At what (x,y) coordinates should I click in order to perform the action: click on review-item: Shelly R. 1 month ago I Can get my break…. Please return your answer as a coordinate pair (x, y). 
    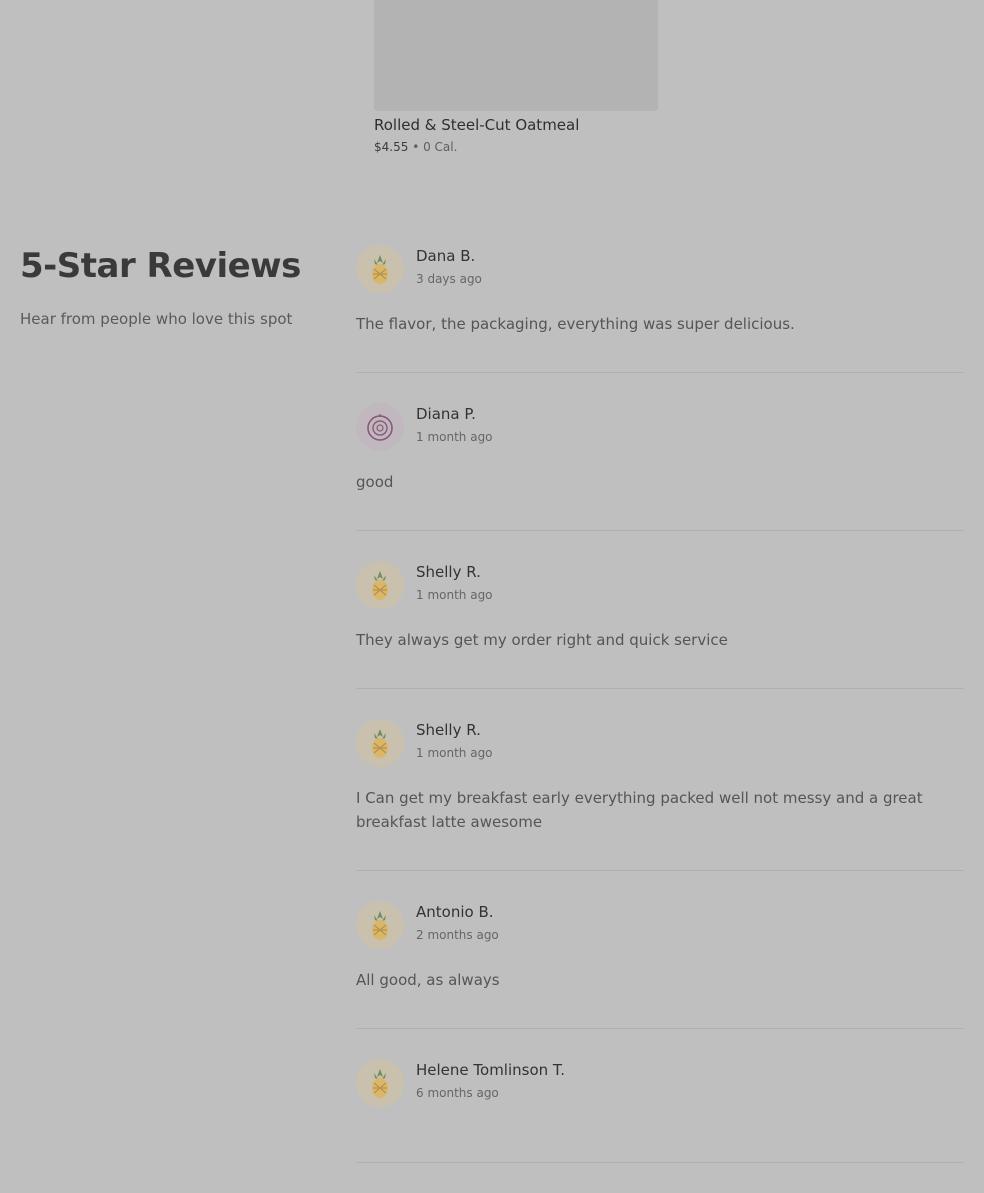
    Looking at the image, I should click on (660, 795).